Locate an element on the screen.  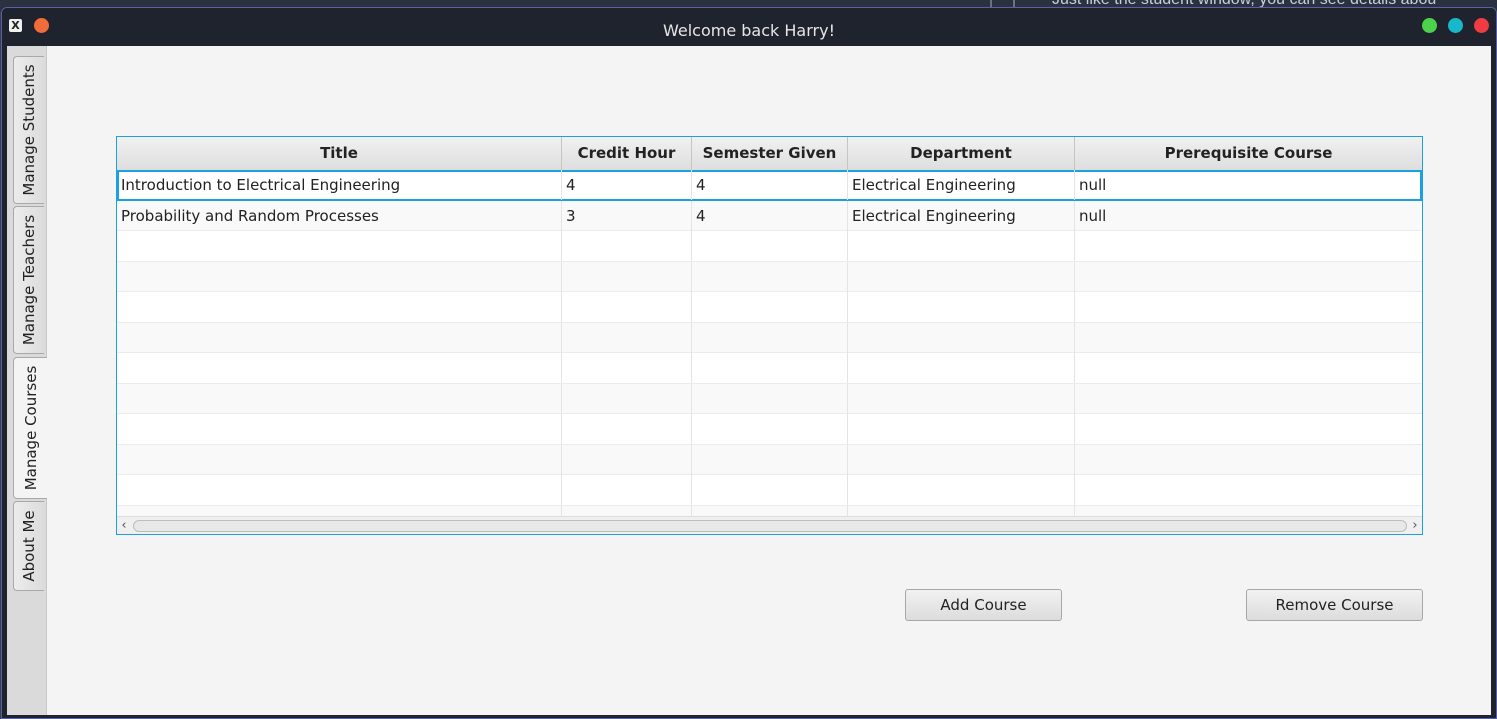
tab-manage-teachers: Manage Teachers is located at coordinates (28, 280).